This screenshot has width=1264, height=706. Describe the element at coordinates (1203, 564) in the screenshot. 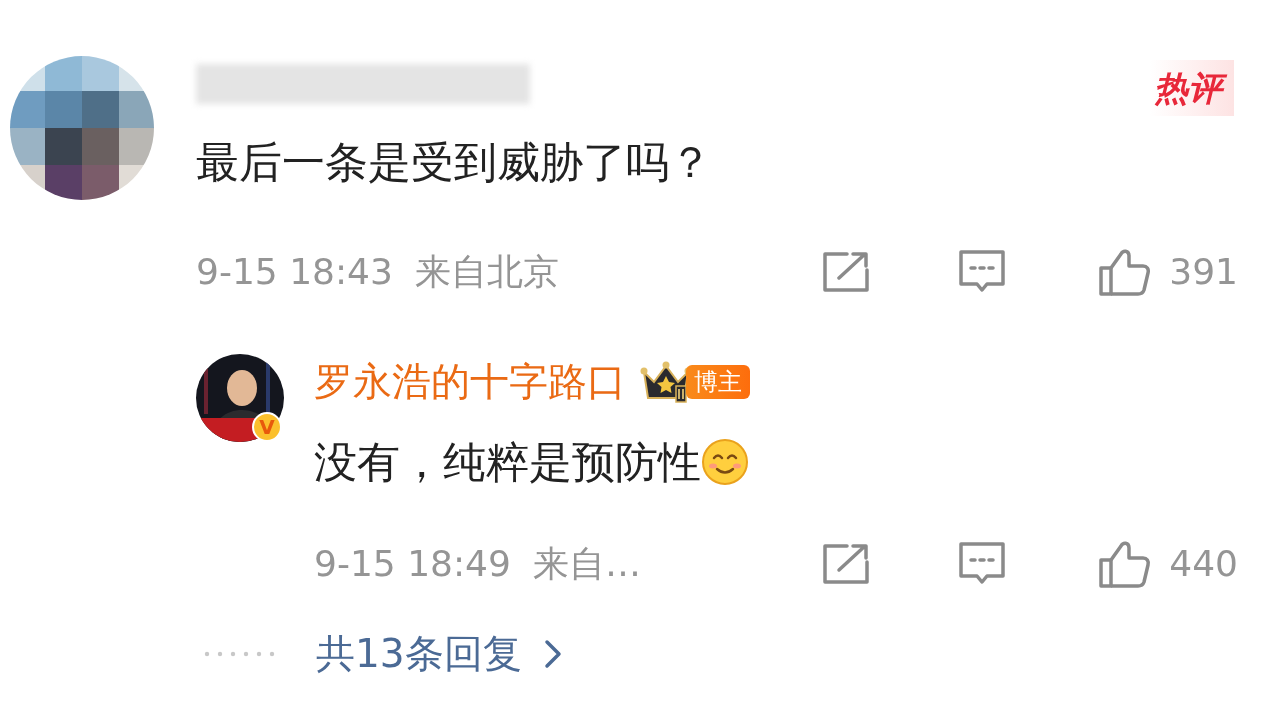

I see `like-count: 440` at that location.